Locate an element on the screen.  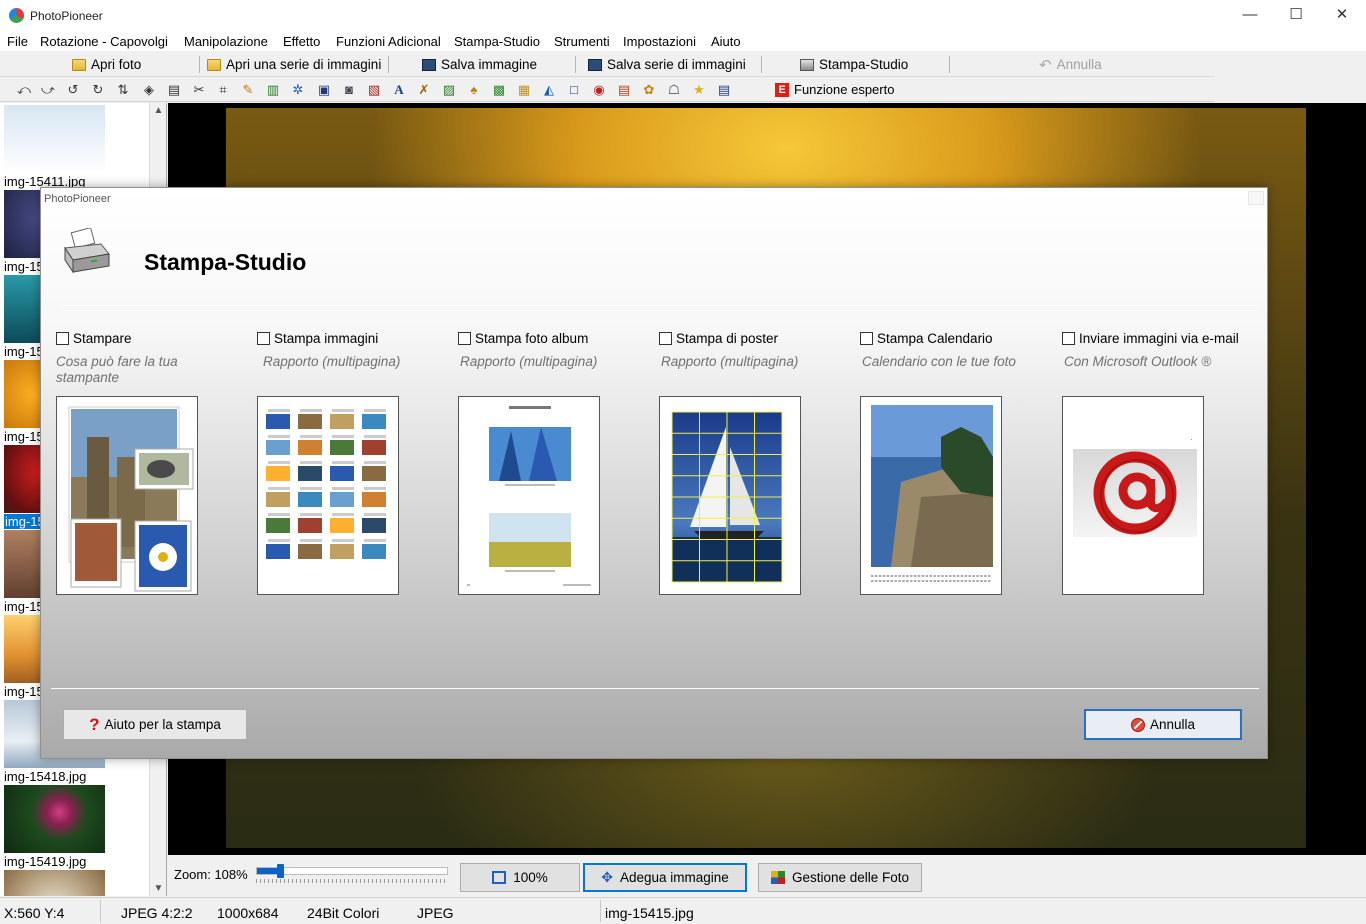
preview-print is located at coordinates (127, 495).